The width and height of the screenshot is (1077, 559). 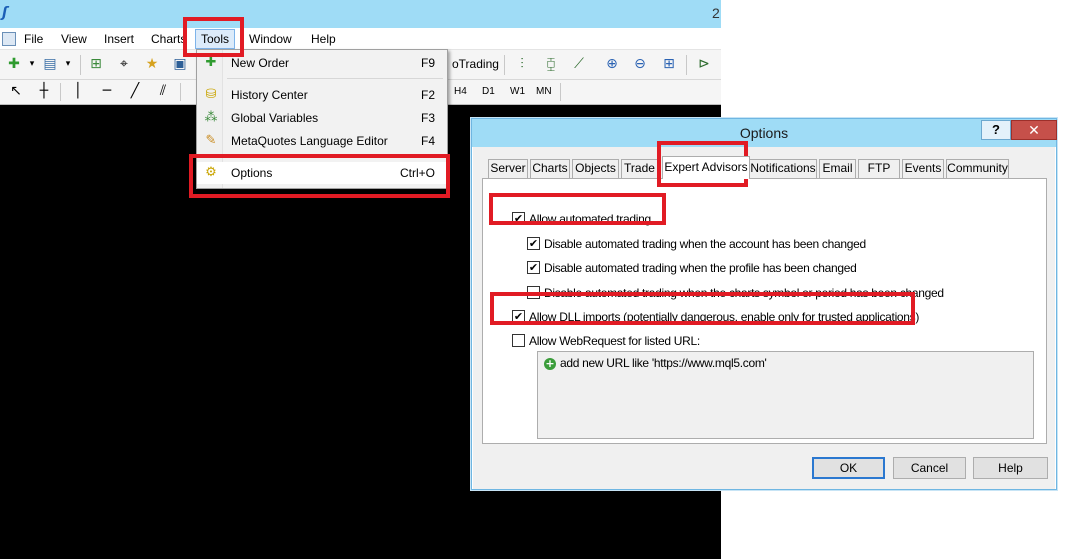 What do you see at coordinates (508, 168) in the screenshot?
I see `tab-server: Server` at bounding box center [508, 168].